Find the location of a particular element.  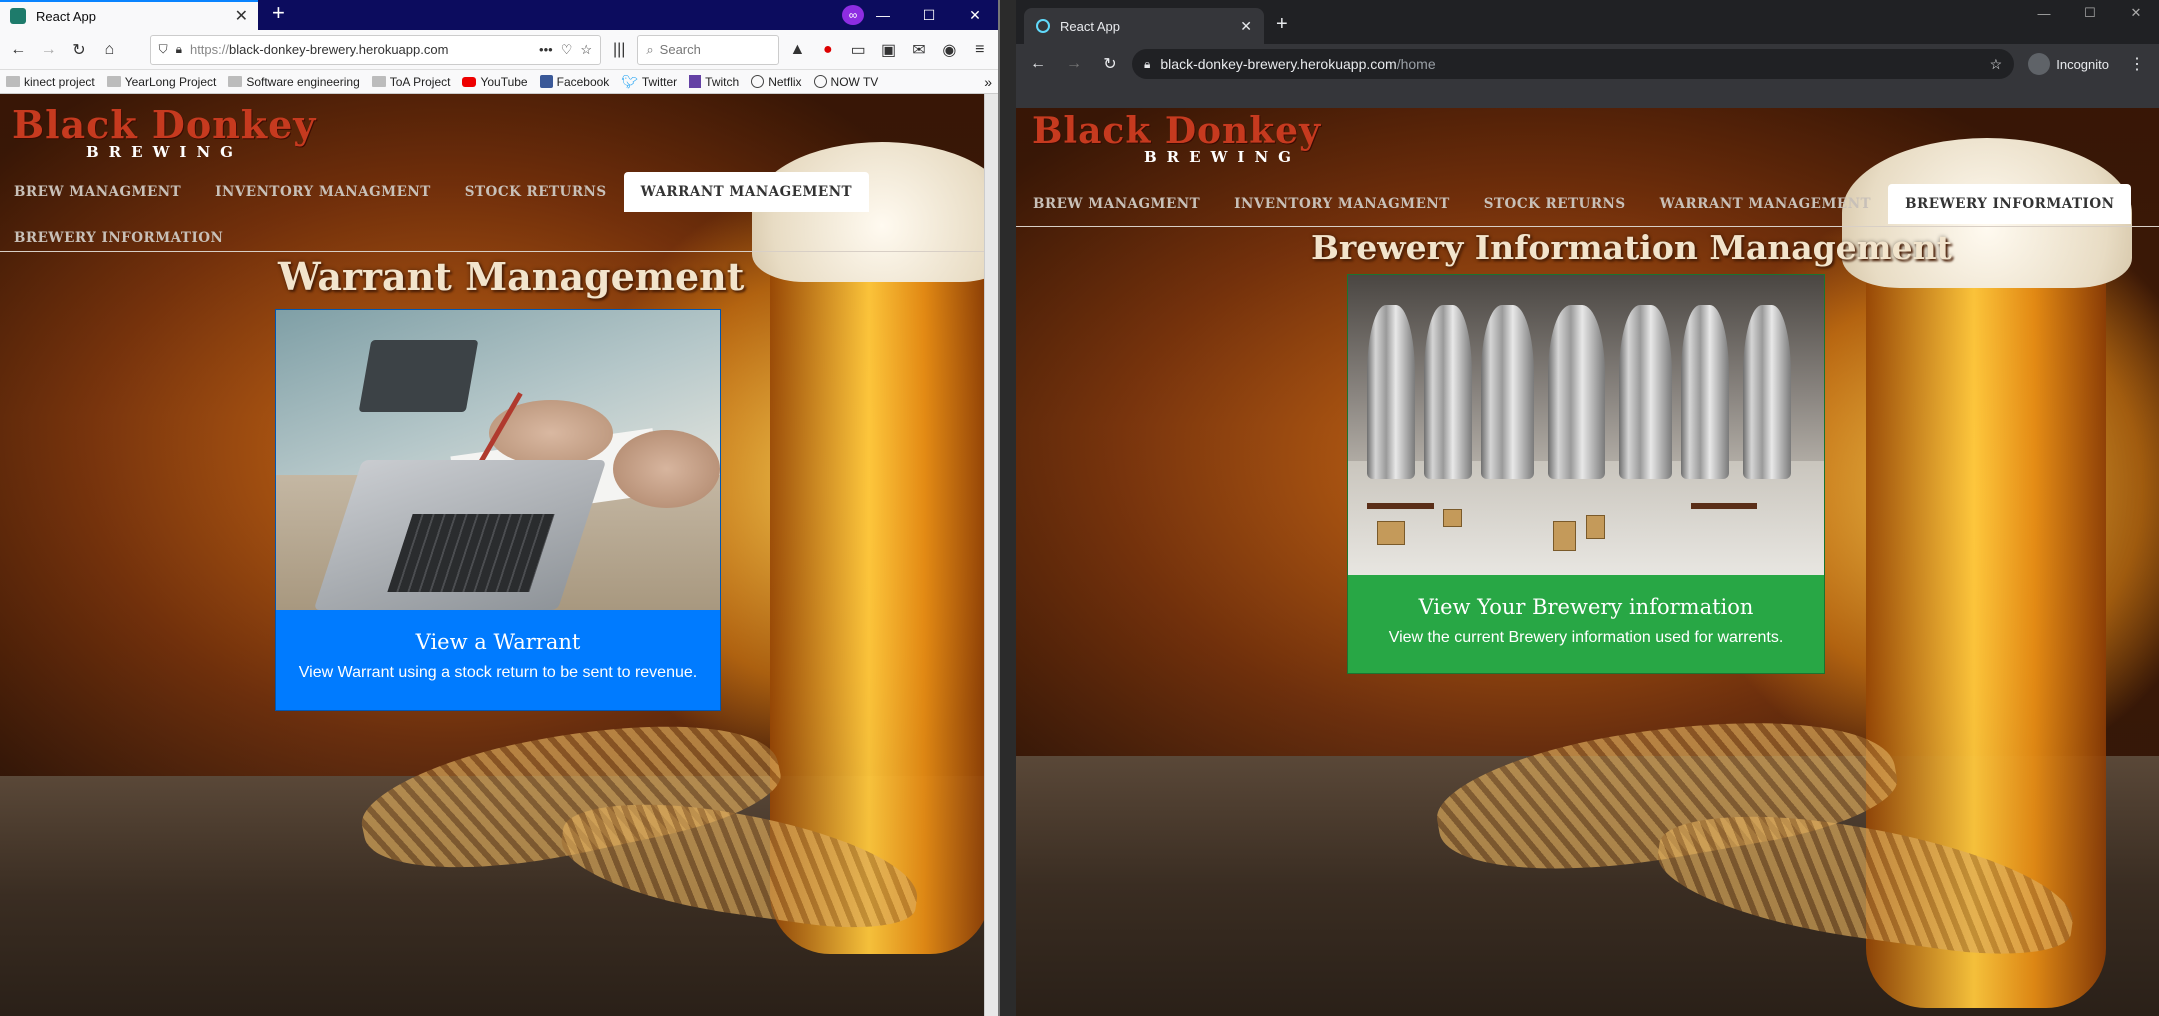

menu-icon: ⋮ is located at coordinates (2137, 64).